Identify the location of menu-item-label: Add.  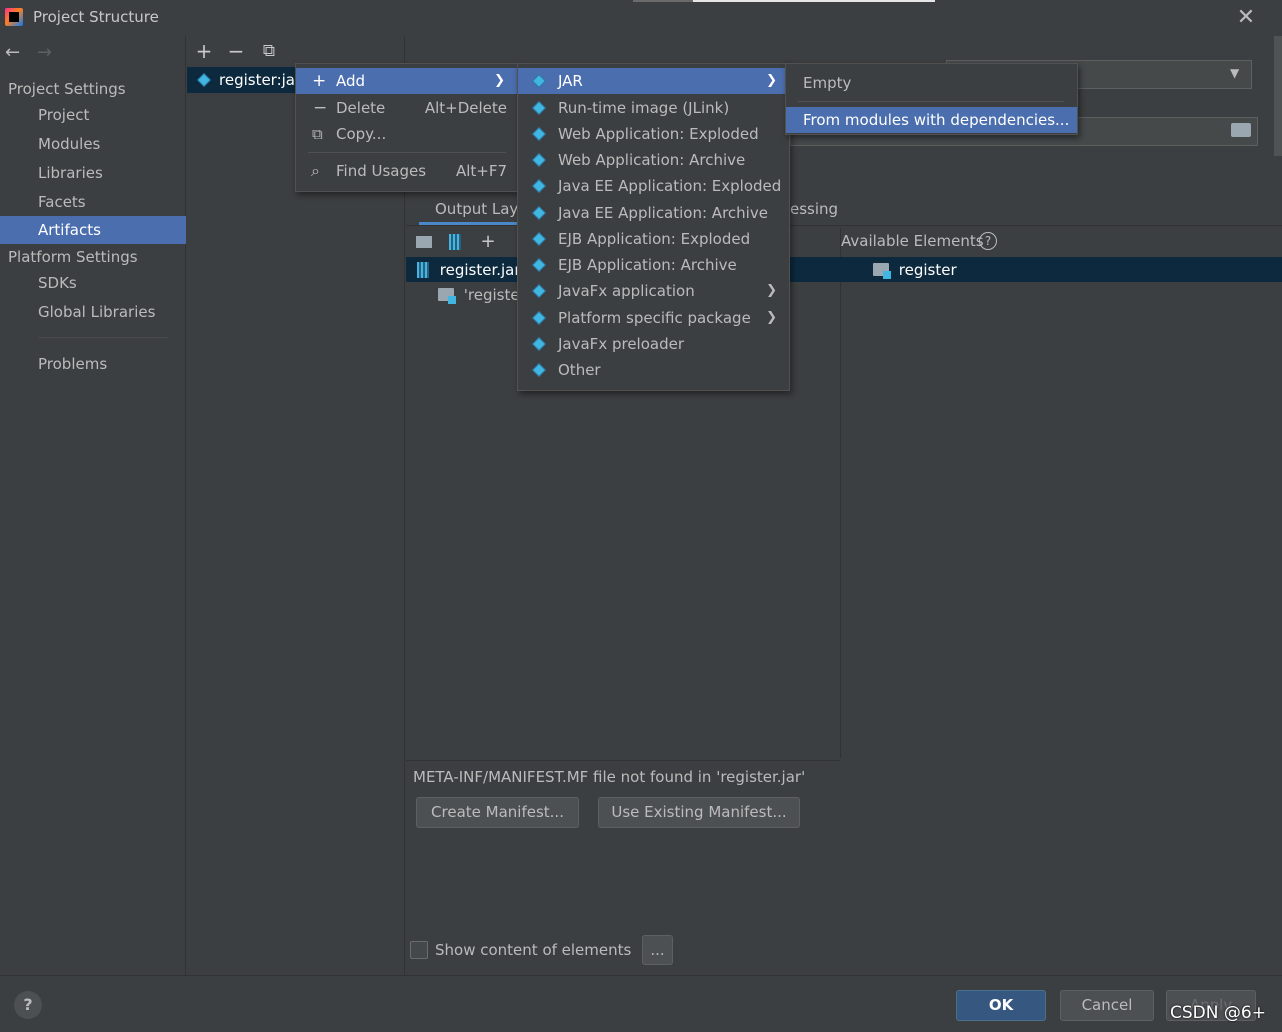
(351, 81).